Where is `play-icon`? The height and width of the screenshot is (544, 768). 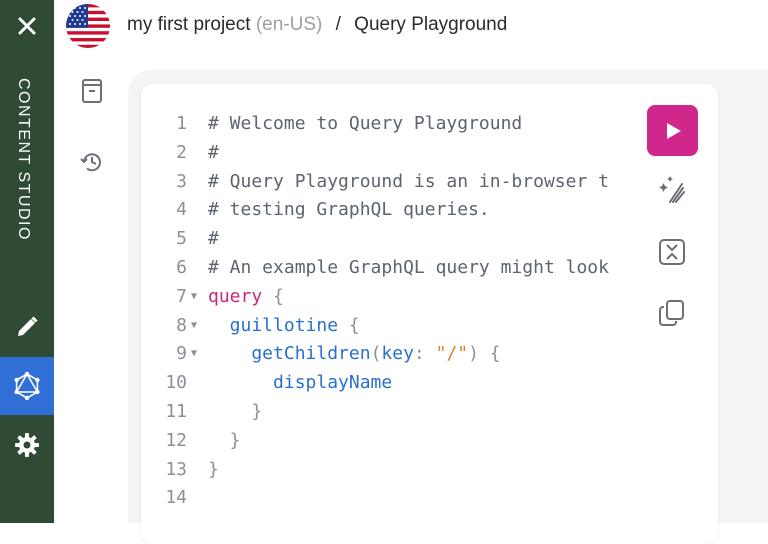
play-icon is located at coordinates (673, 130).